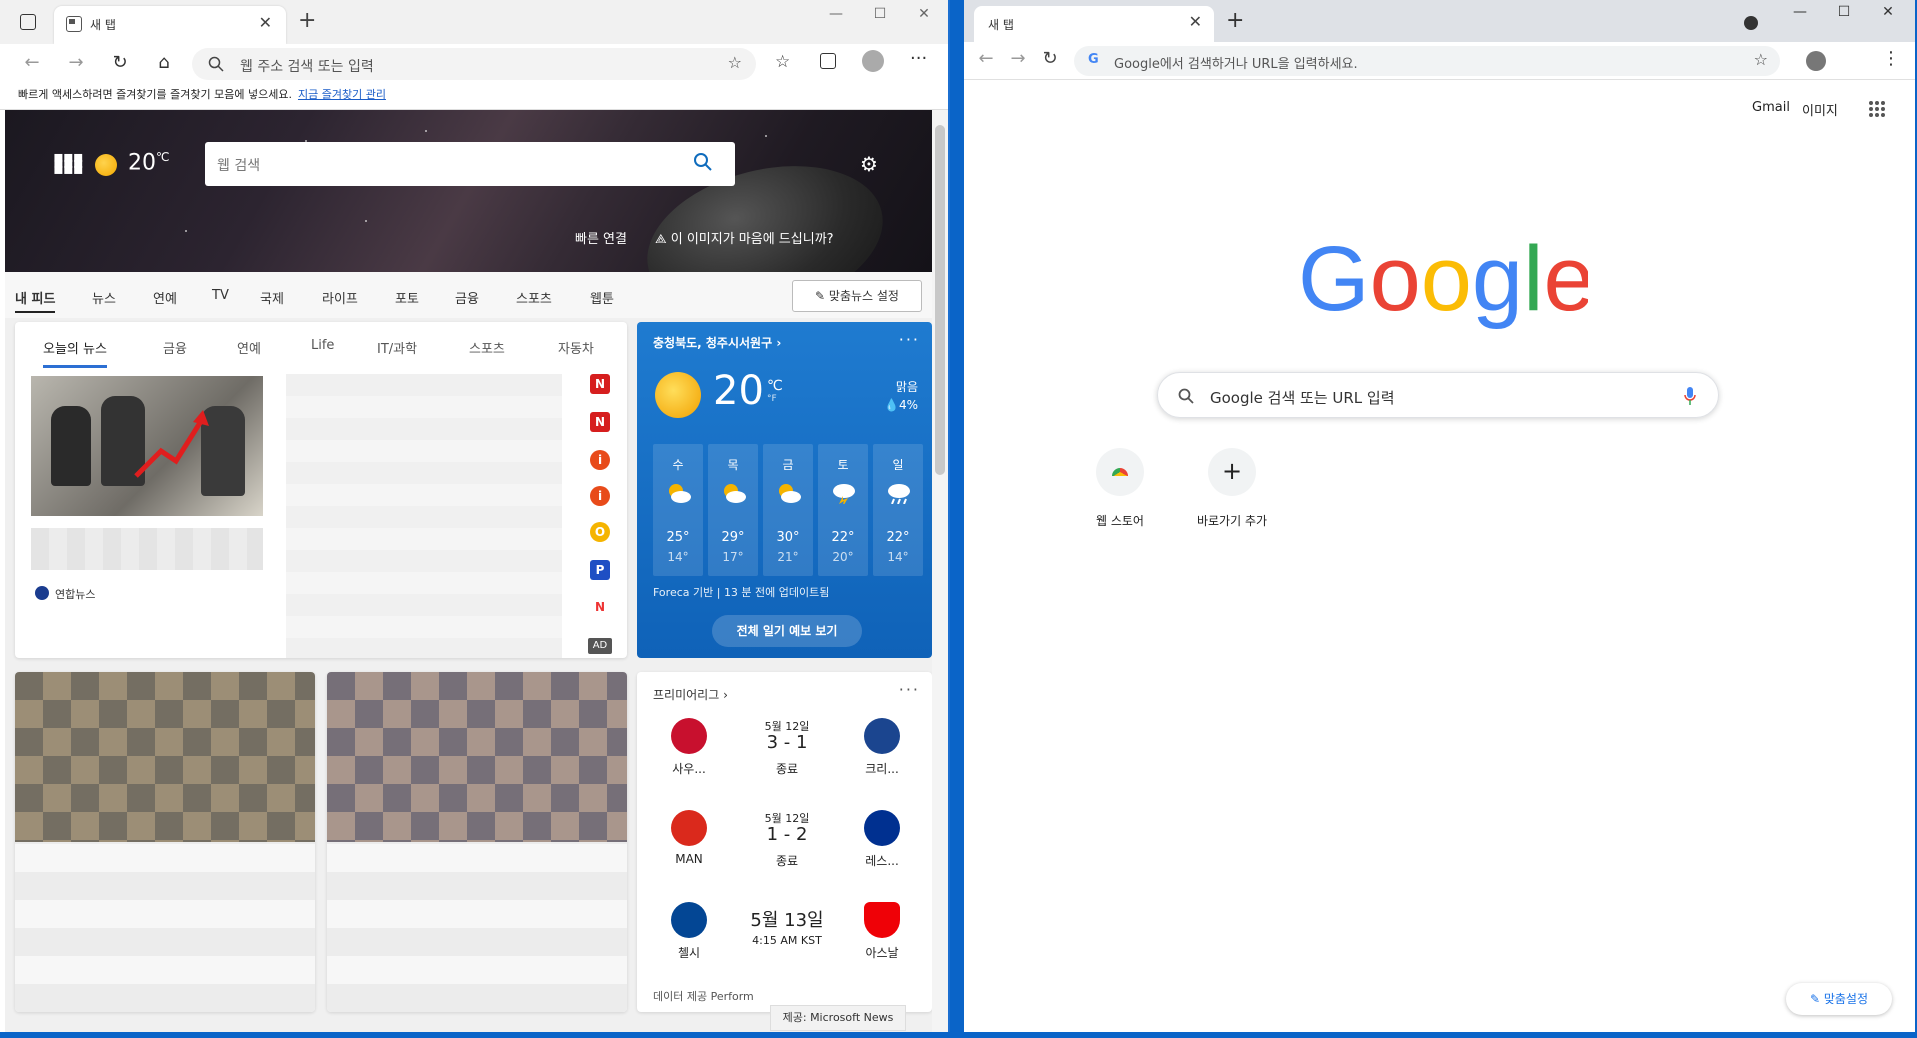  What do you see at coordinates (678, 510) in the screenshot?
I see `forecast-day: 수 25° 14°` at bounding box center [678, 510].